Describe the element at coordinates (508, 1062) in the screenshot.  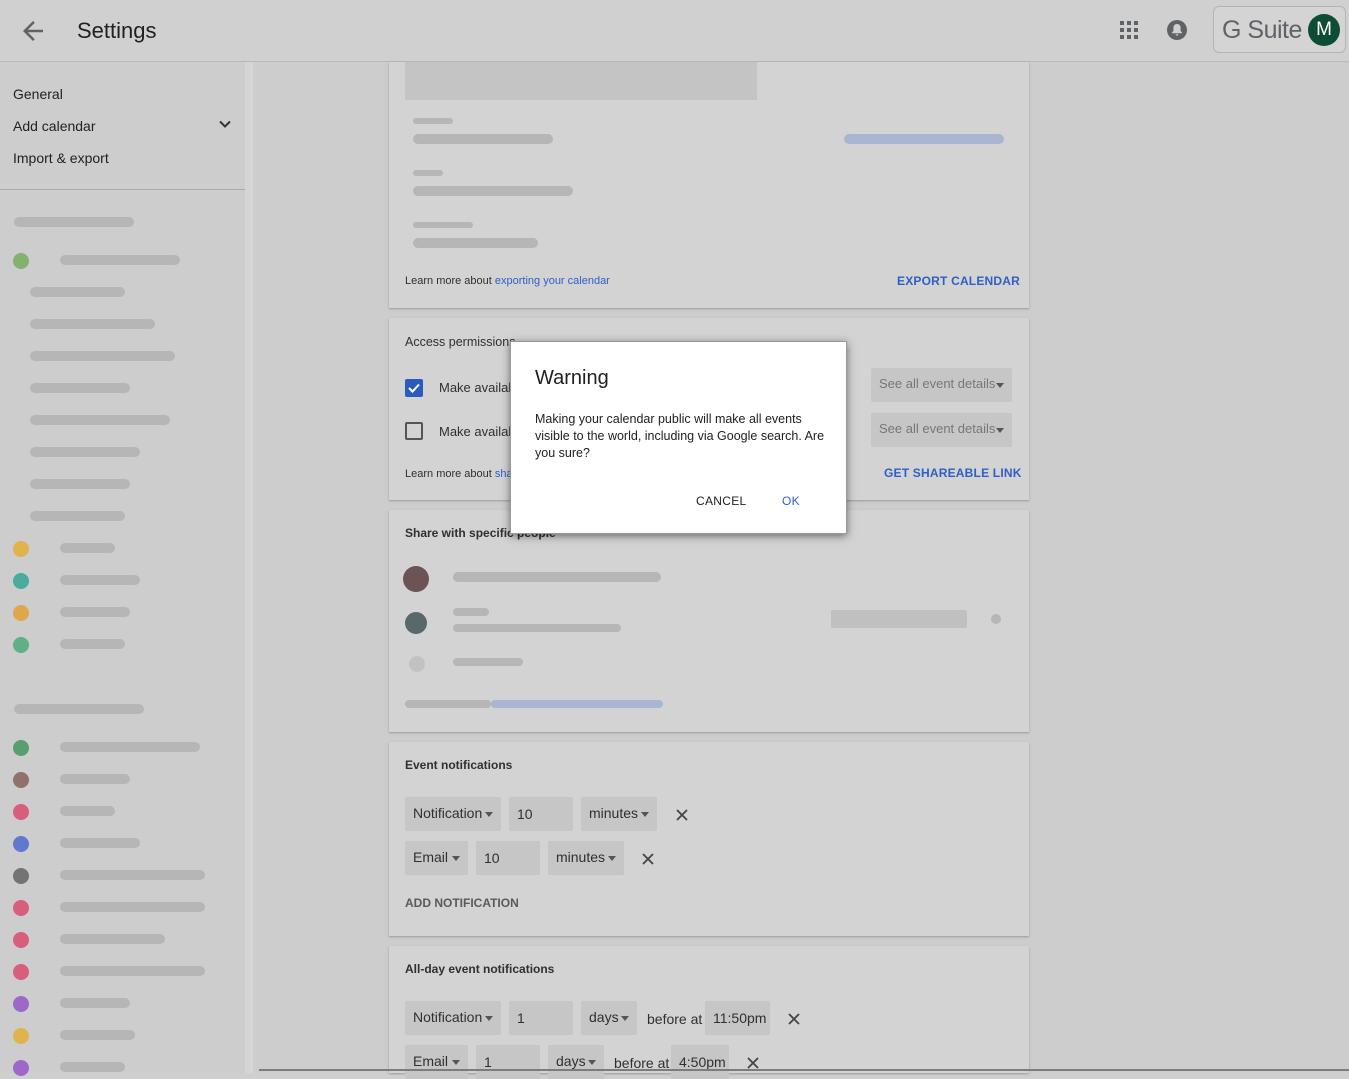
I see `allday-email-amount-input: 1` at that location.